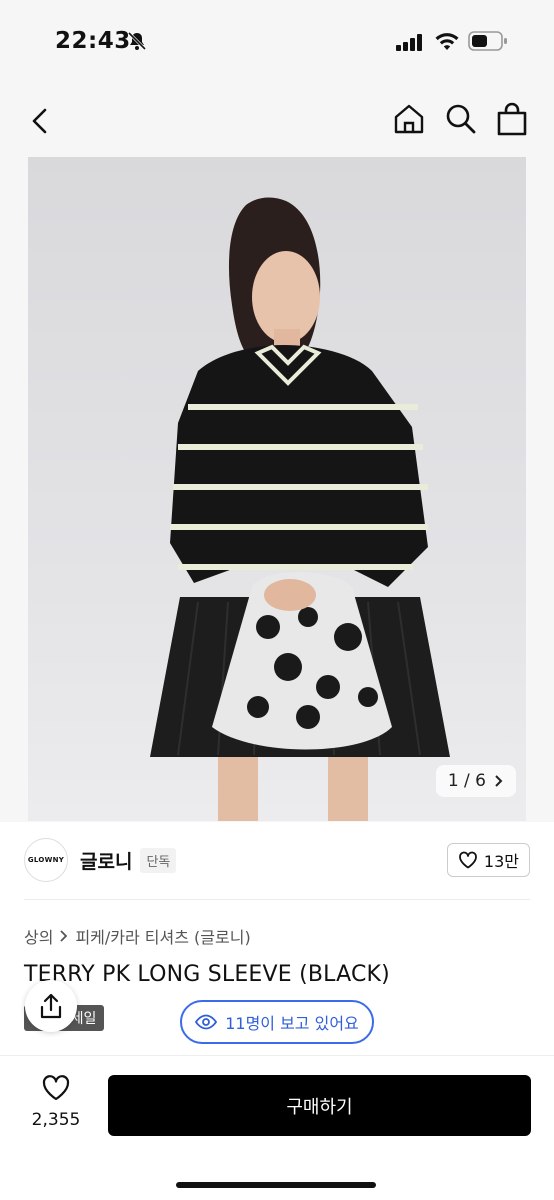  I want to click on wifi-icon, so click(447, 41).